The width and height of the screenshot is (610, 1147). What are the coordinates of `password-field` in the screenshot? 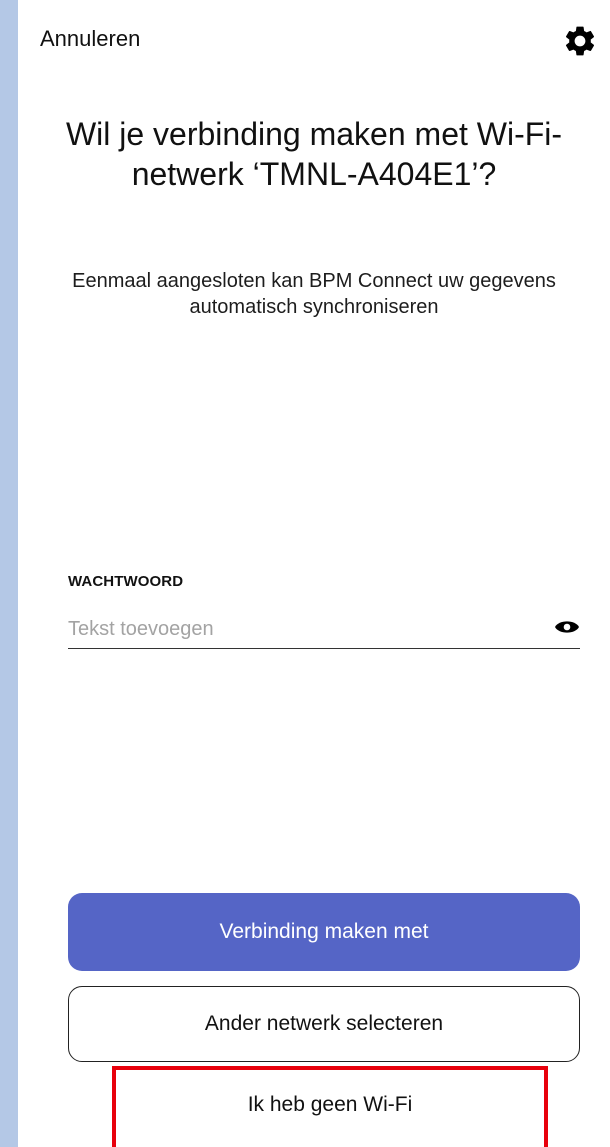 It's located at (324, 630).